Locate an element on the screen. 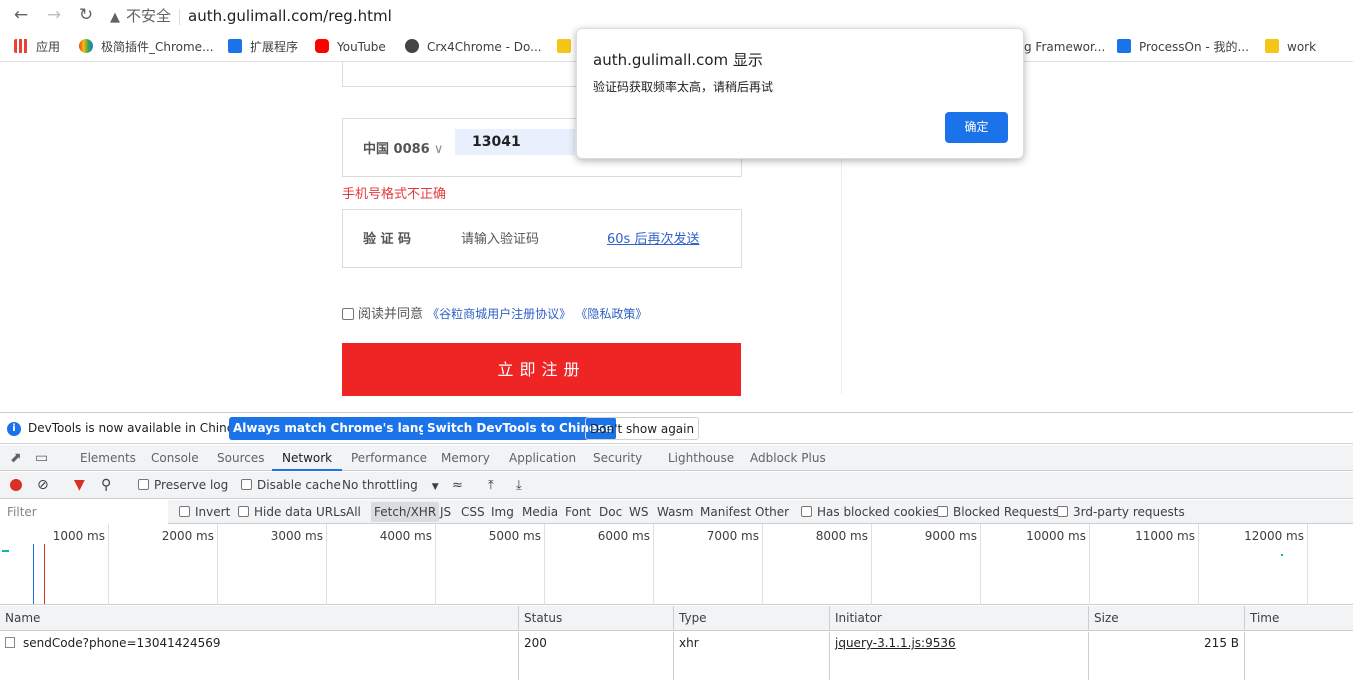 The image size is (1353, 680). agreement-link: 《谷粒商城用户注册协议》 is located at coordinates (499, 314).